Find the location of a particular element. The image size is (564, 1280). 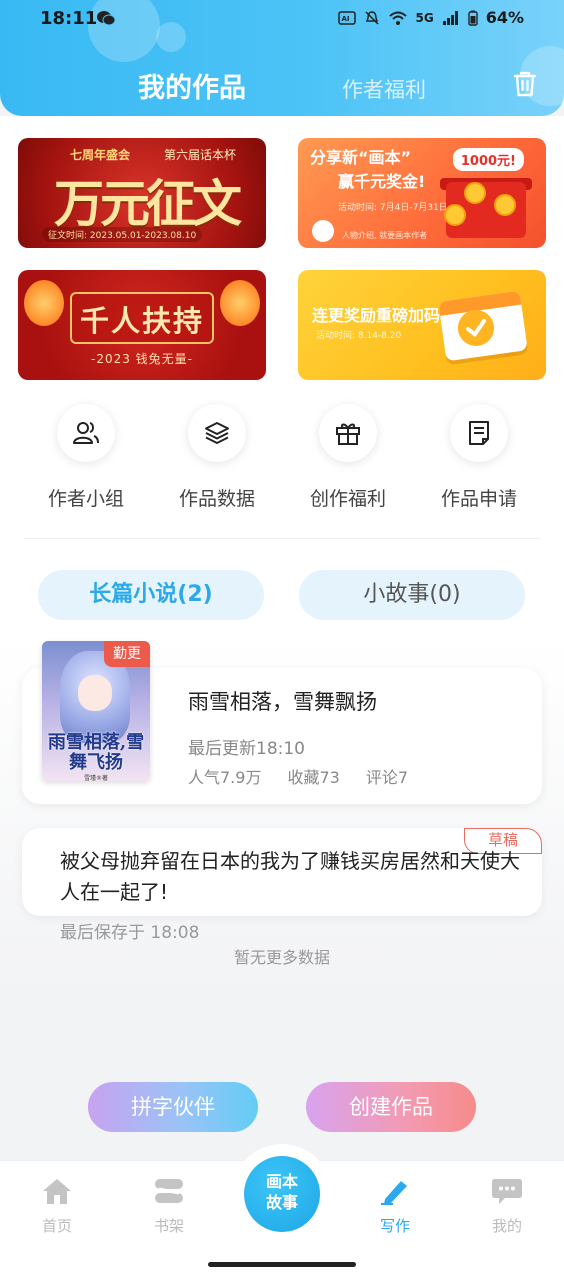

status-time: 18:11 is located at coordinates (69, 18).